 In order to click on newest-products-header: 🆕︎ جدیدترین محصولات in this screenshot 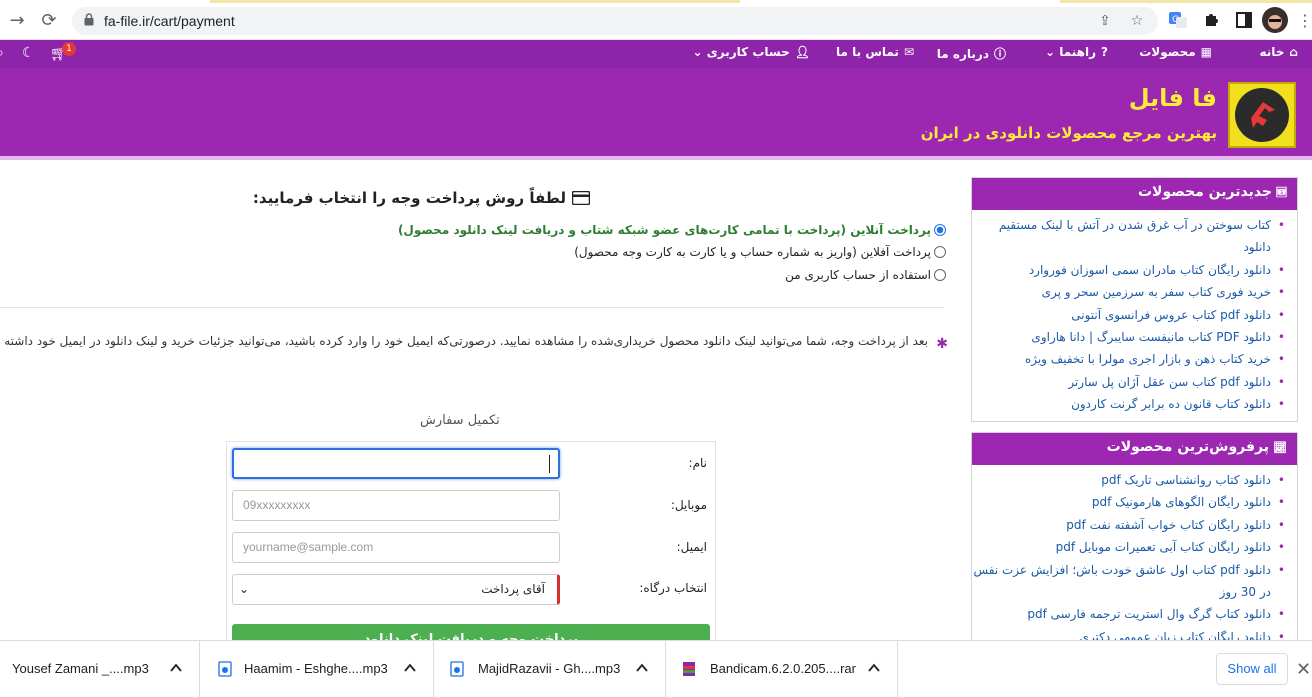, I will do `click(1134, 194)`.